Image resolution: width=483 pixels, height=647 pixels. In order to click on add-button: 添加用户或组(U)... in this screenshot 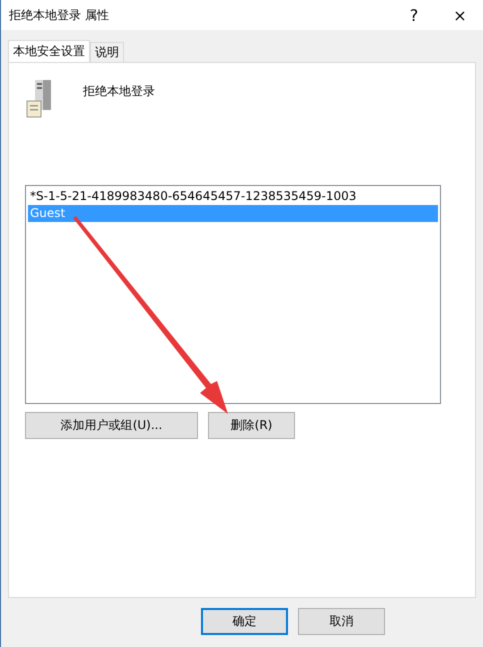, I will do `click(111, 425)`.